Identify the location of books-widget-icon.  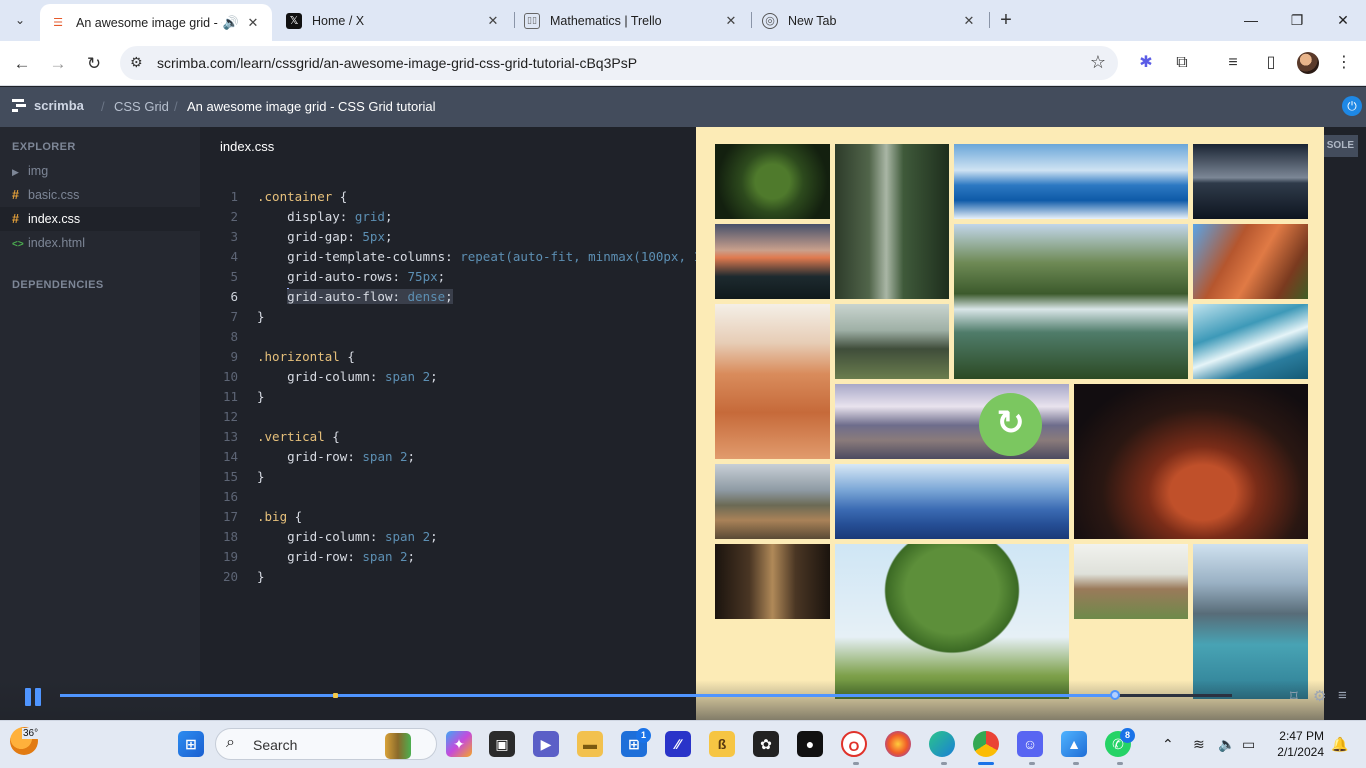
(398, 746).